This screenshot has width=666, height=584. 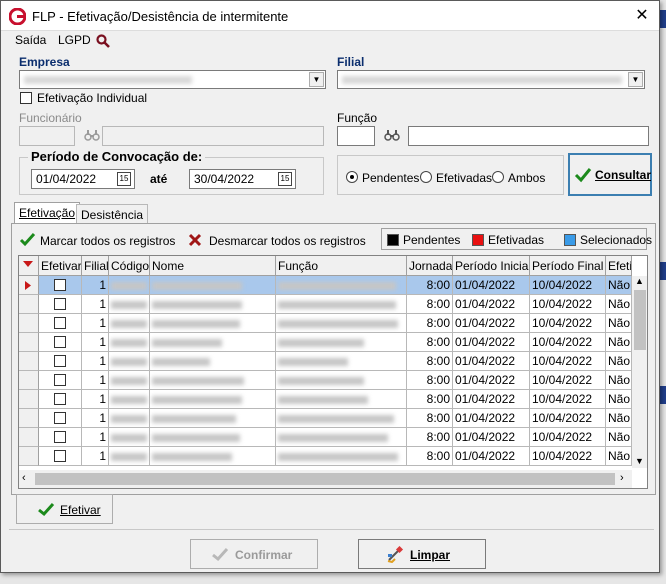 What do you see at coordinates (568, 266) in the screenshot?
I see `col-header-periodo-final: Período Final` at bounding box center [568, 266].